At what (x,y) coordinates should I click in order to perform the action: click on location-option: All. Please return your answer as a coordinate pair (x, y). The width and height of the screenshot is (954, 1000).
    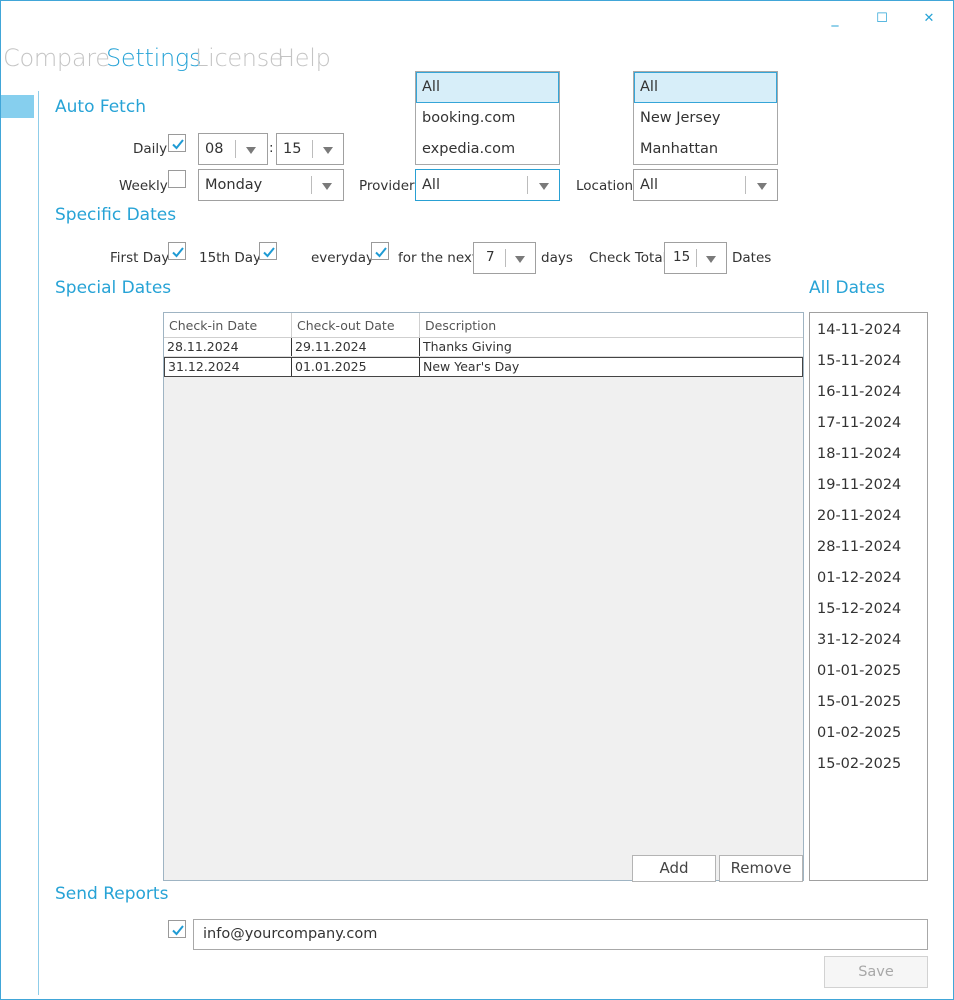
    Looking at the image, I should click on (705, 87).